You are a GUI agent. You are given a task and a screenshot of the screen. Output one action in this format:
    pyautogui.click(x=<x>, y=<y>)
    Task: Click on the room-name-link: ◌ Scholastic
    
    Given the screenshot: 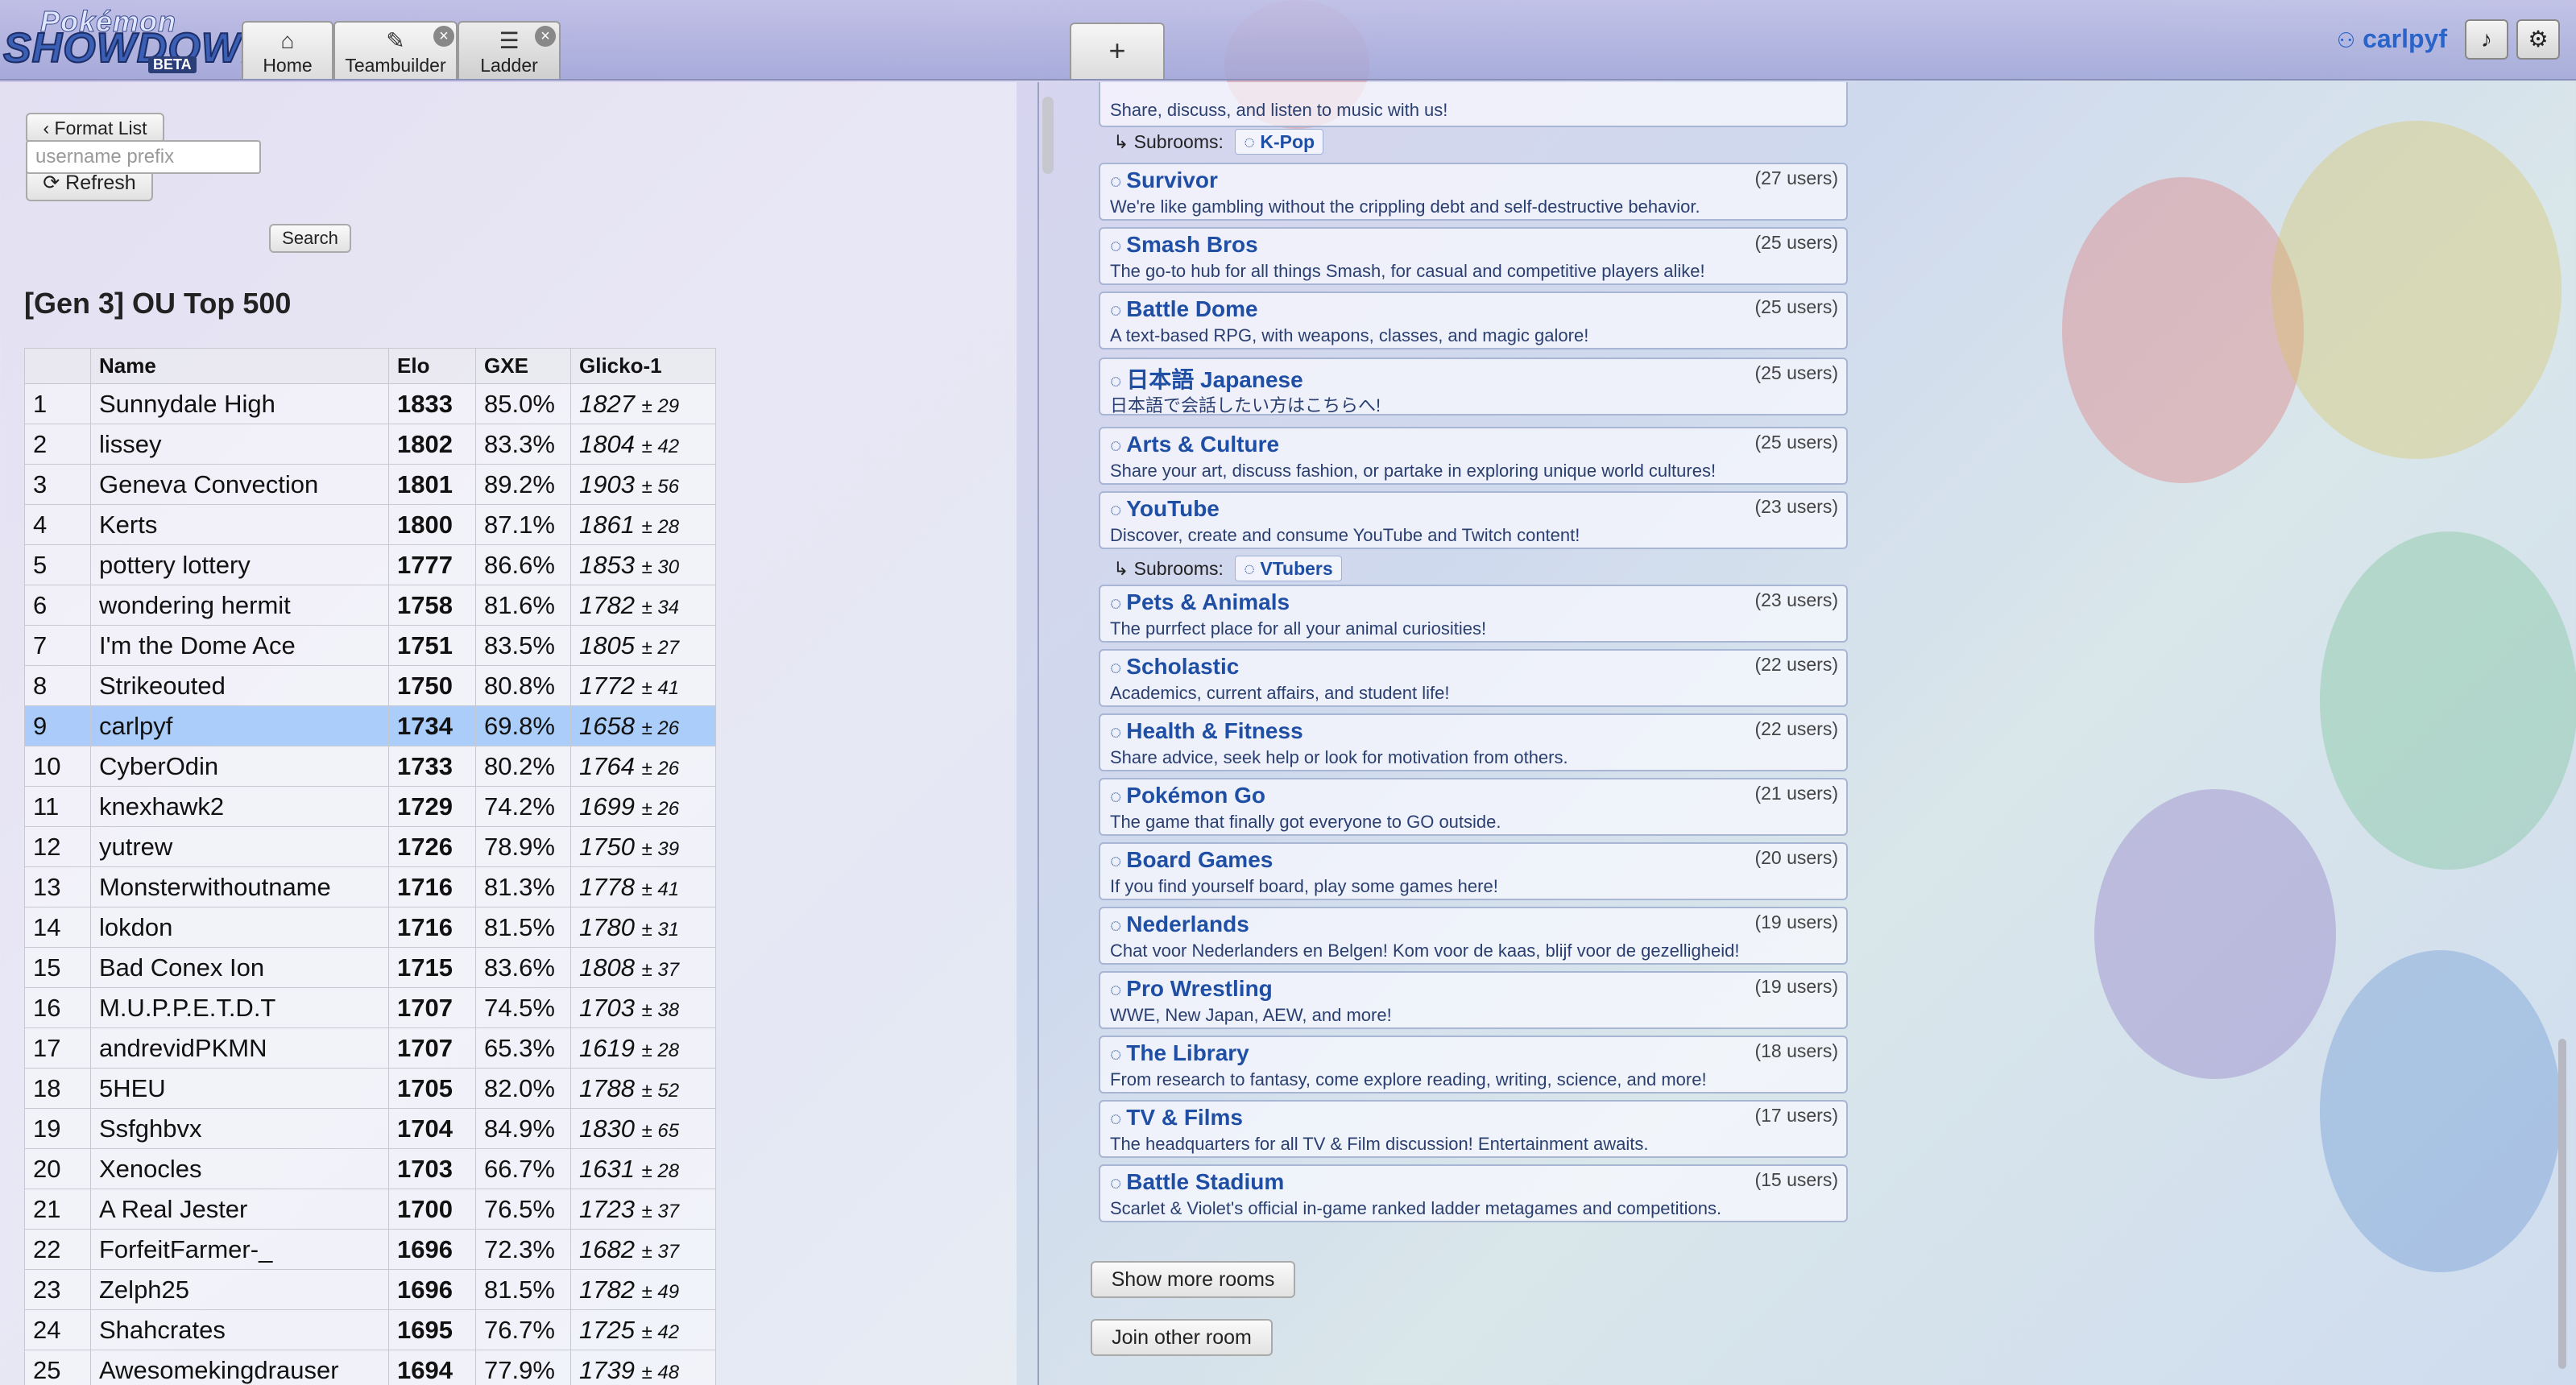 What is the action you would take?
    pyautogui.click(x=1174, y=667)
    